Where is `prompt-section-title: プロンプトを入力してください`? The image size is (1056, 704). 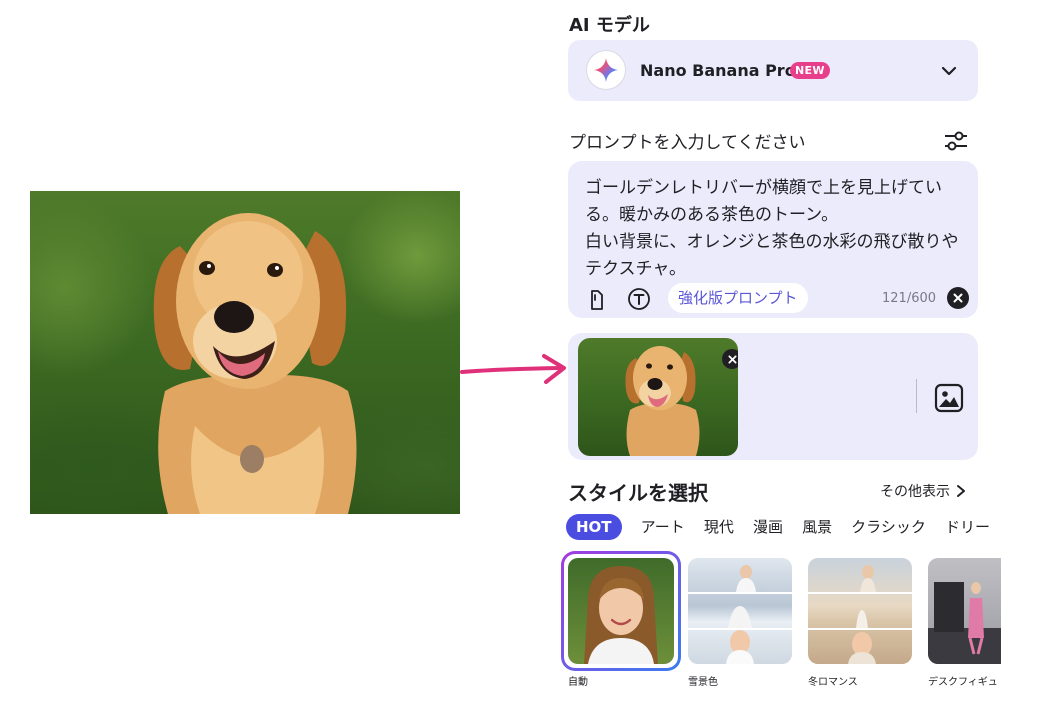
prompt-section-title: プロンプトを入力してください is located at coordinates (687, 143).